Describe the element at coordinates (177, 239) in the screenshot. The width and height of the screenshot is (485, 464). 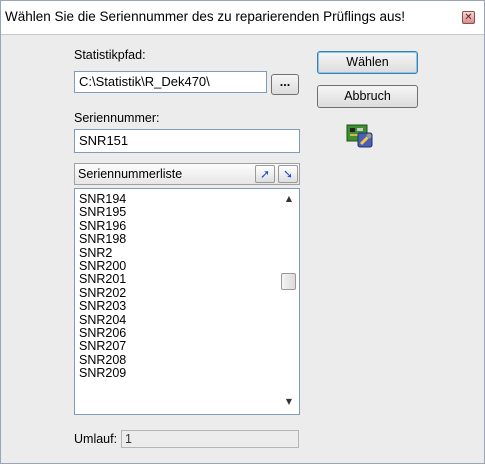
I see `list-item: SNR198` at that location.